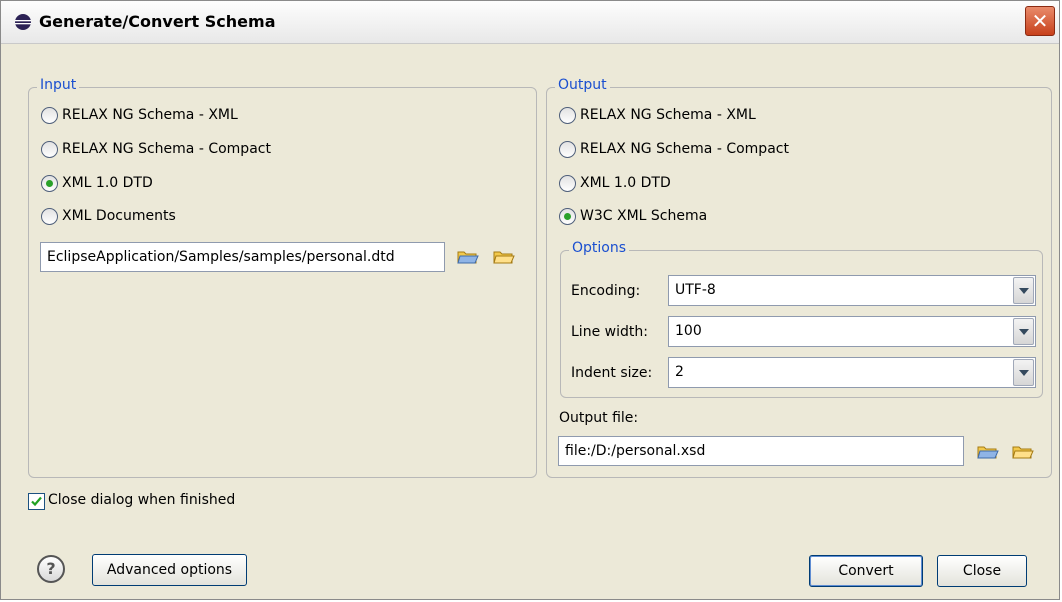 The height and width of the screenshot is (602, 1062). Describe the element at coordinates (582, 85) in the screenshot. I see `output-legend: Output` at that location.